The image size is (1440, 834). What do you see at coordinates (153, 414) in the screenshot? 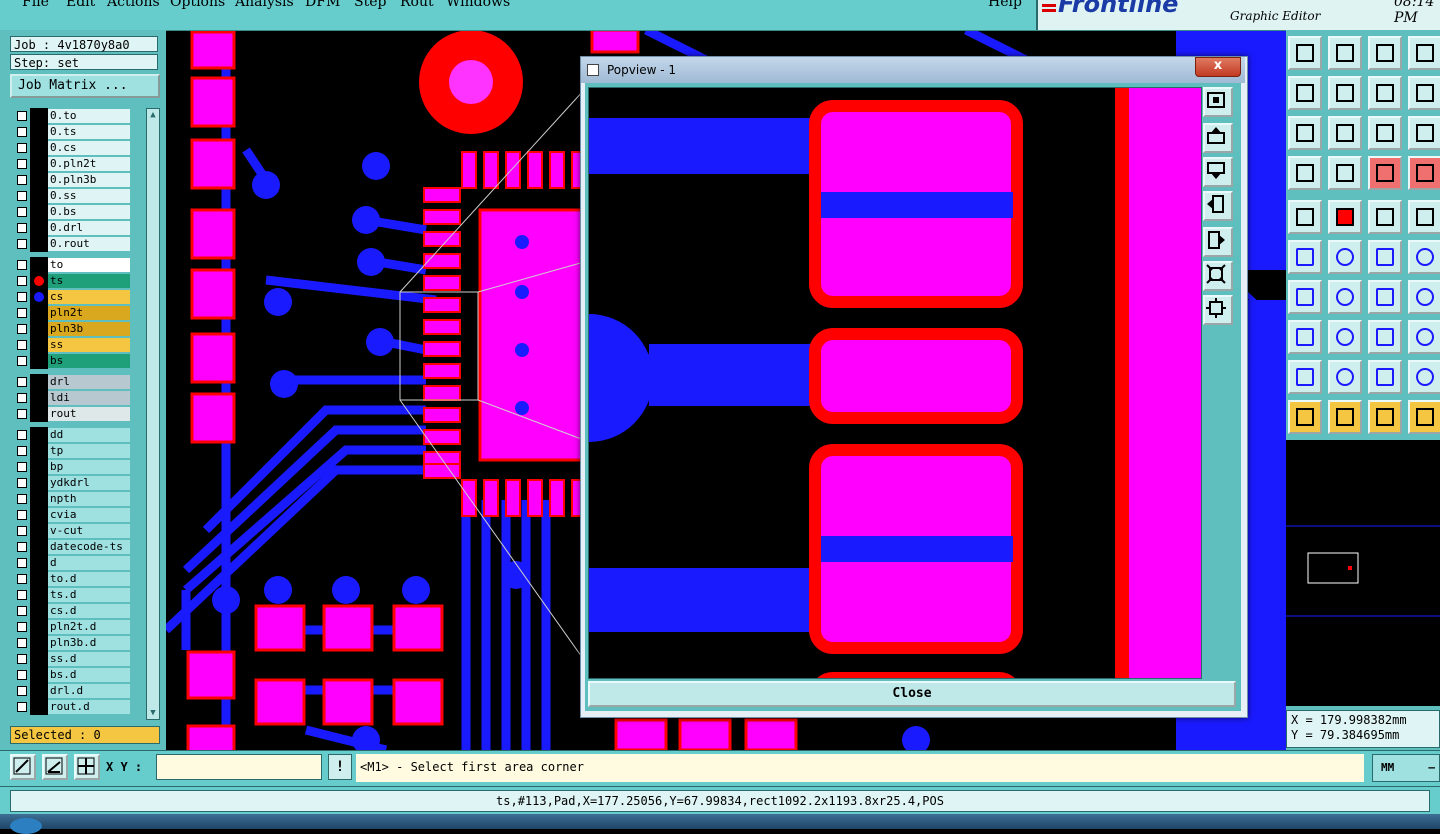
I see `layer-scrollbar: ▲ ▼` at bounding box center [153, 414].